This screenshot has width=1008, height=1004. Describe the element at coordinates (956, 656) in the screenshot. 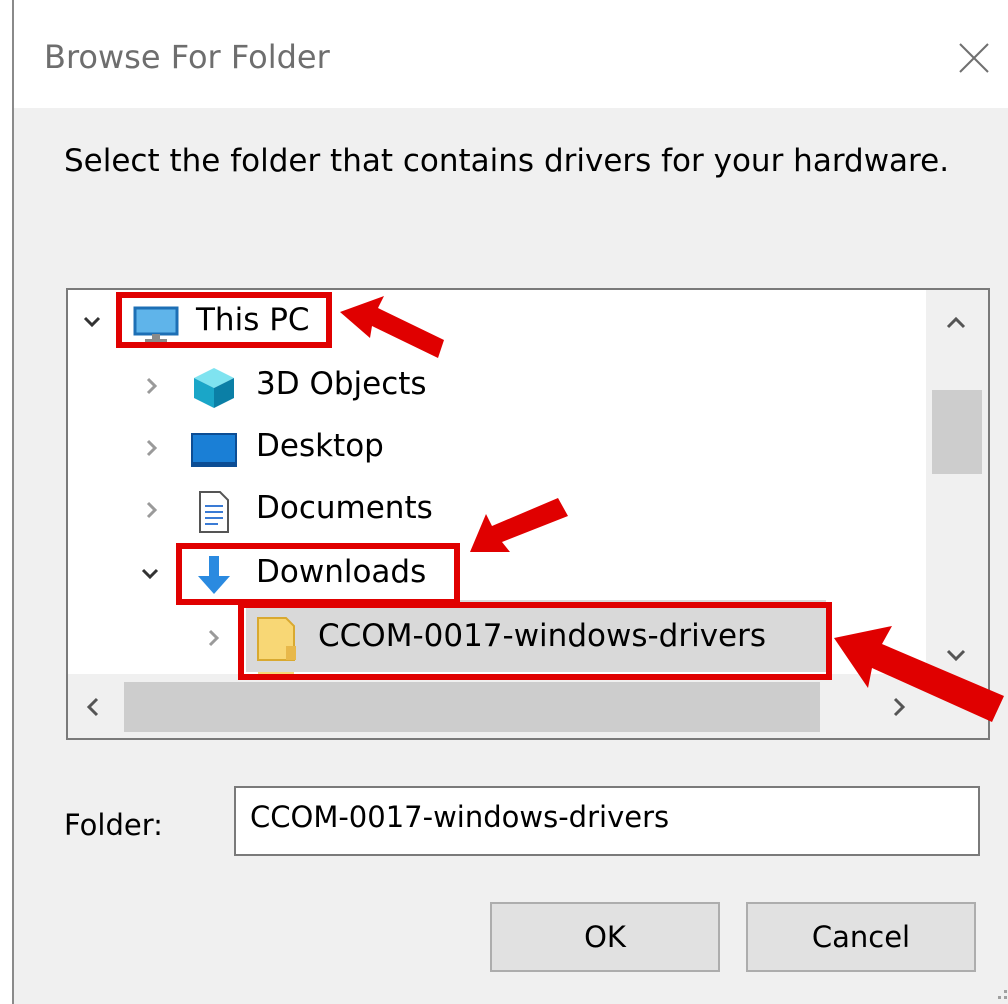

I see `scroll-down-icon` at that location.